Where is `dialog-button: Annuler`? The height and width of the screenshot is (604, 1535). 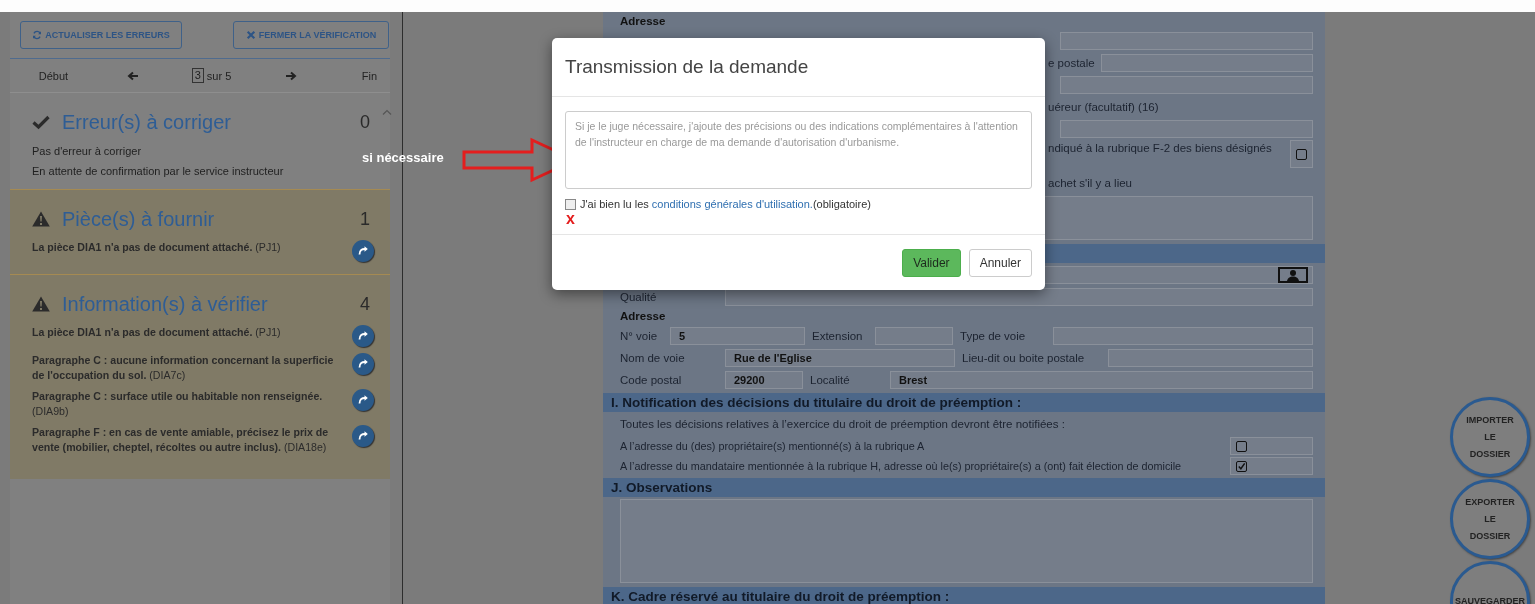
dialog-button: Annuler is located at coordinates (1000, 262).